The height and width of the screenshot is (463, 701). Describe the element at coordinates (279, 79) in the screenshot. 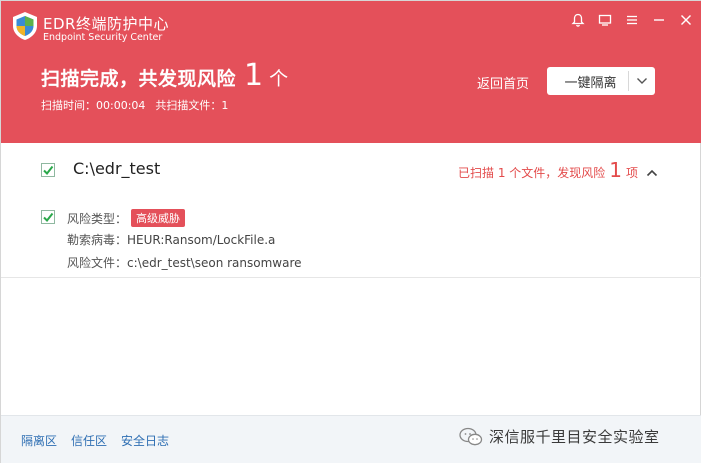

I see `headline-unit: 个` at that location.